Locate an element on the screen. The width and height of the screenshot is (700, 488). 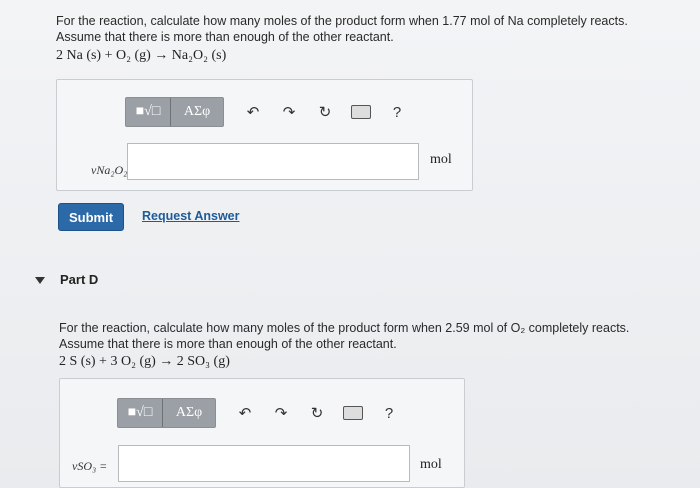
answer-input-d is located at coordinates (264, 463).